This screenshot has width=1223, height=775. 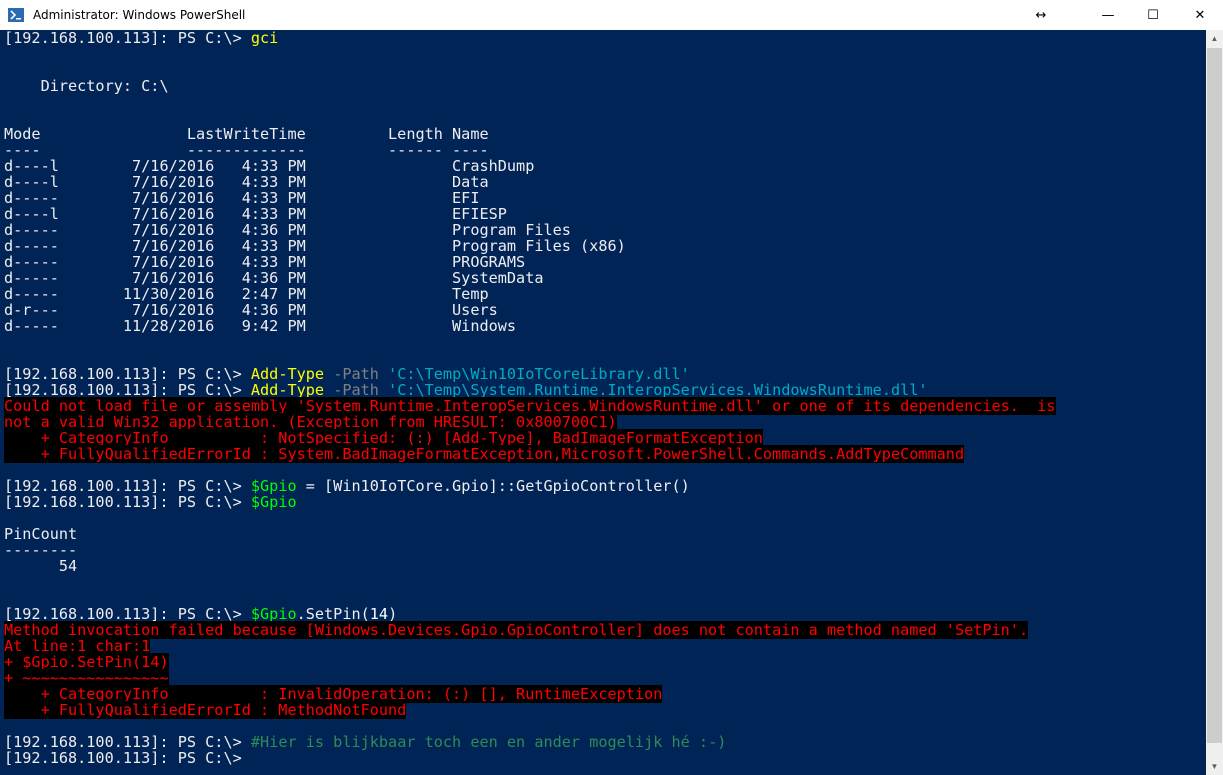 I want to click on console-line: [192.168.100.113]: PS C:\> gci, so click(x=602, y=38).